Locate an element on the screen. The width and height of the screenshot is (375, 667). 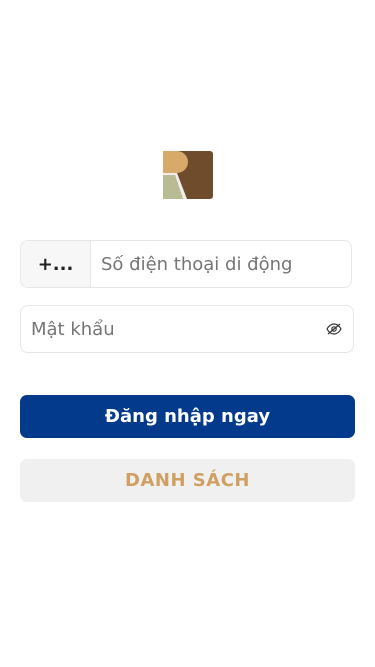
eye-icon is located at coordinates (334, 329).